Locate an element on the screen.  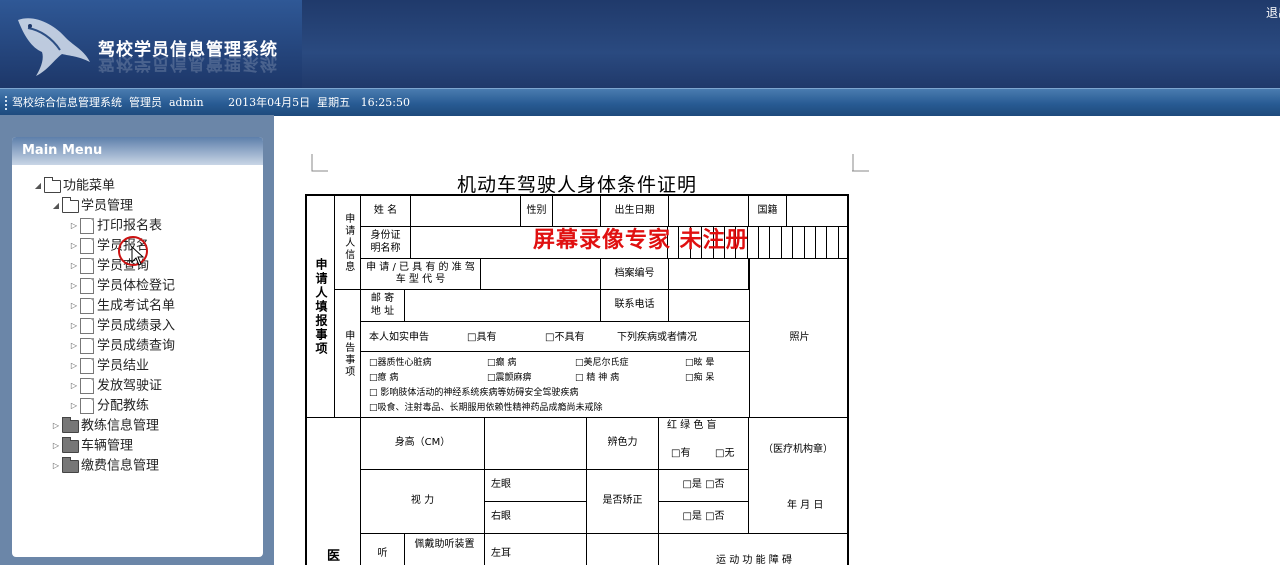
name-label: 姓 名 is located at coordinates (385, 210).